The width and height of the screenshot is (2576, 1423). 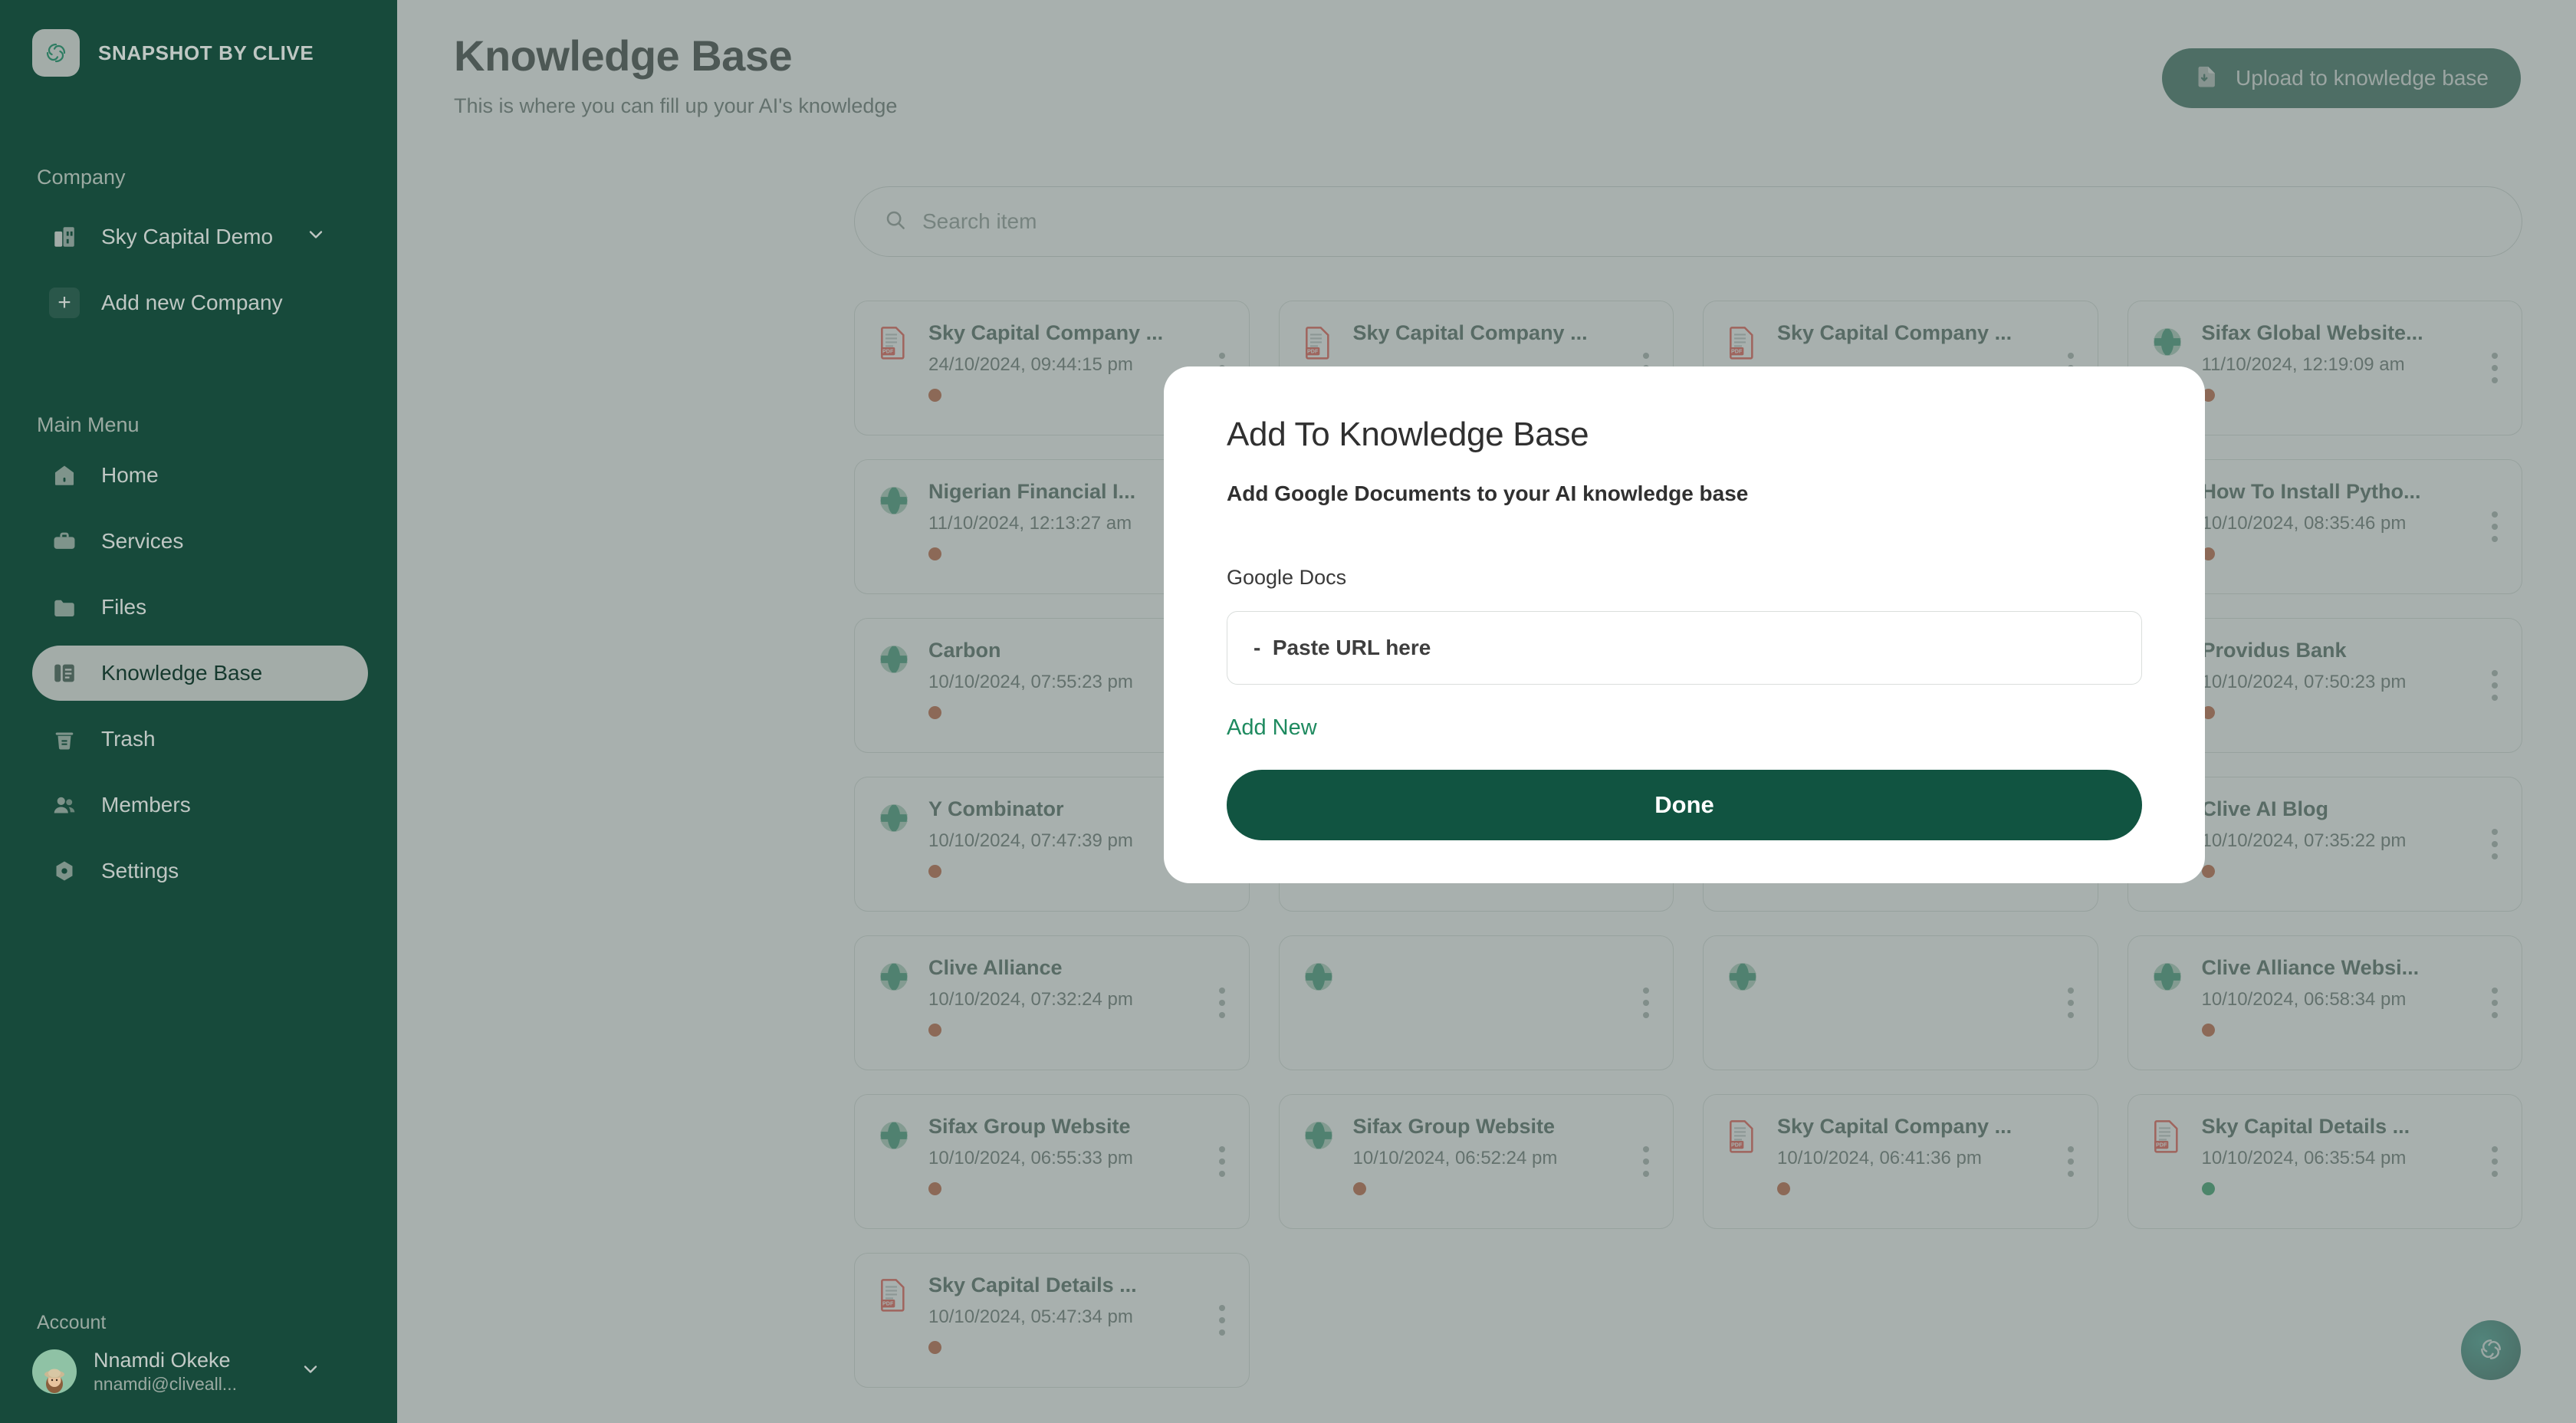 I want to click on dialog-title: Add To Knowledge Base, so click(x=1408, y=434).